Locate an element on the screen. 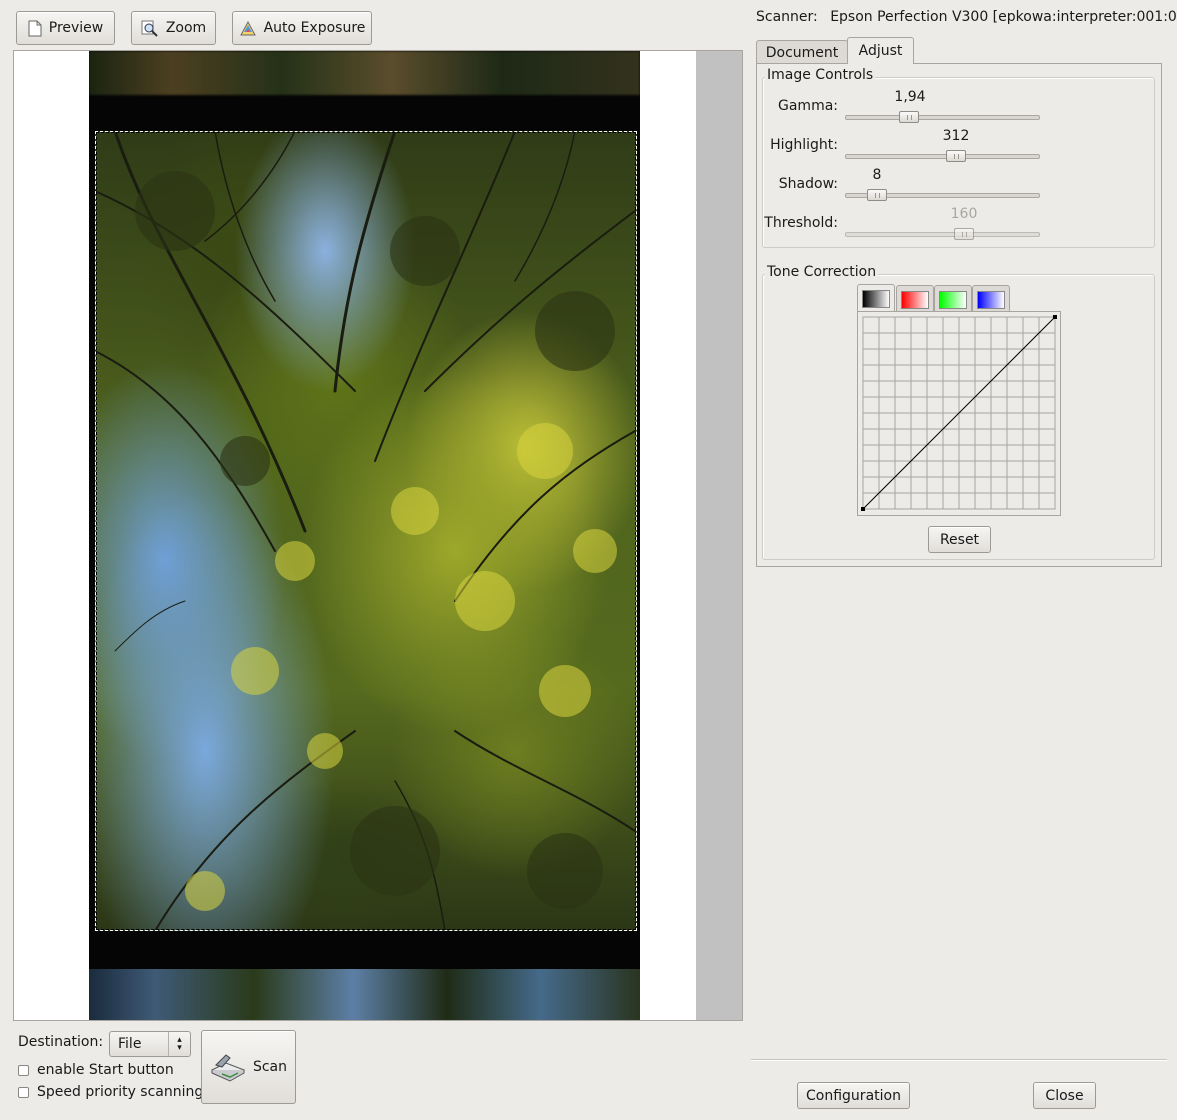 The width and height of the screenshot is (1177, 1120). updown-arrows-icon: ▴ ▾ is located at coordinates (179, 1044).